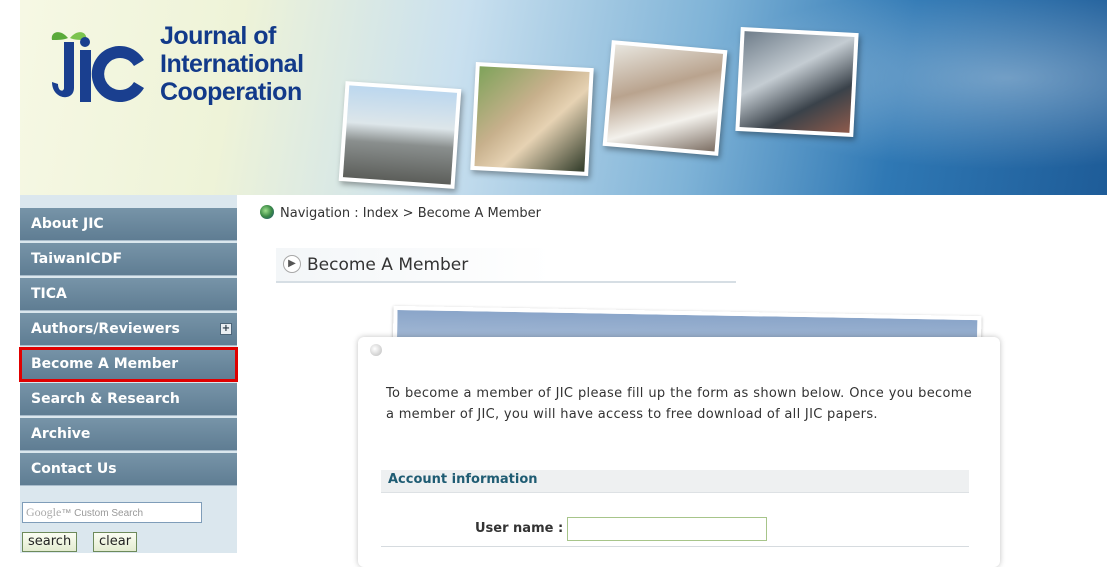  What do you see at coordinates (77, 259) in the screenshot?
I see `sidebar-item-label: TaiwanICDF` at bounding box center [77, 259].